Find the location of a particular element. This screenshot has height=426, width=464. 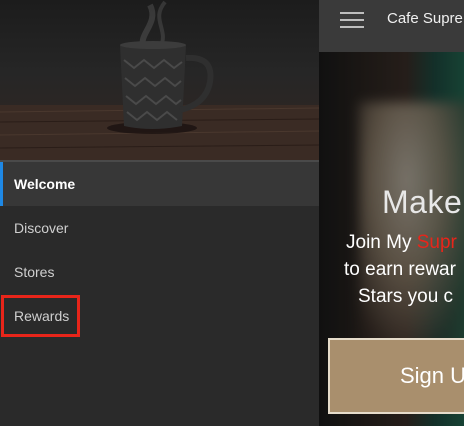

nav-item-label: Stores is located at coordinates (34, 272).